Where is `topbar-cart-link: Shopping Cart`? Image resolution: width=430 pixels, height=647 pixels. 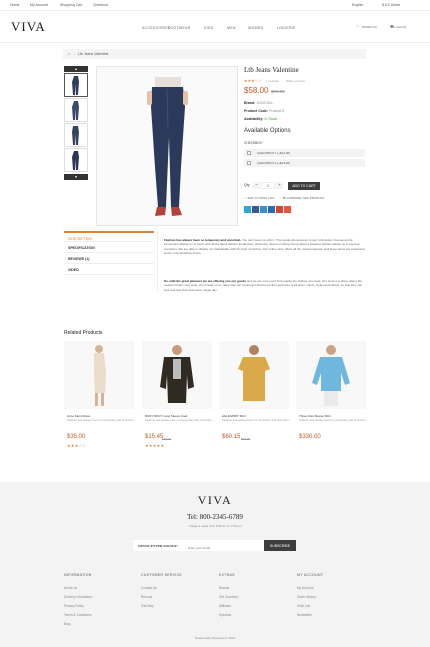 topbar-cart-link: Shopping Cart is located at coordinates (71, 5).